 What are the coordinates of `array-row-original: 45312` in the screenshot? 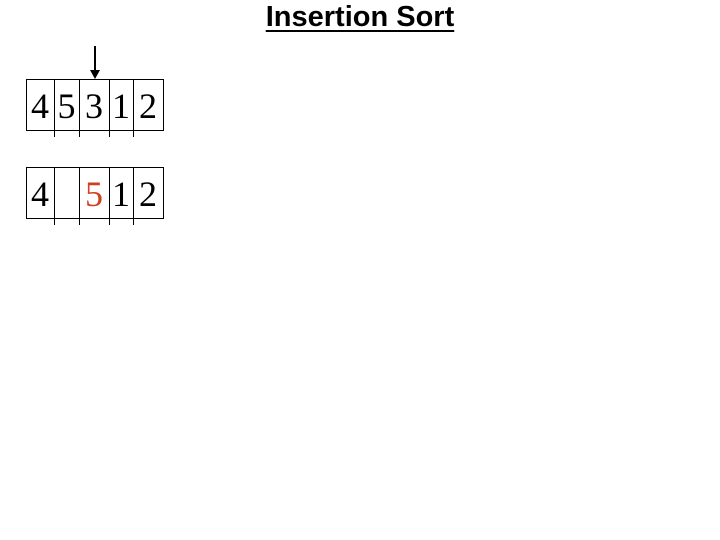 It's located at (95, 108).